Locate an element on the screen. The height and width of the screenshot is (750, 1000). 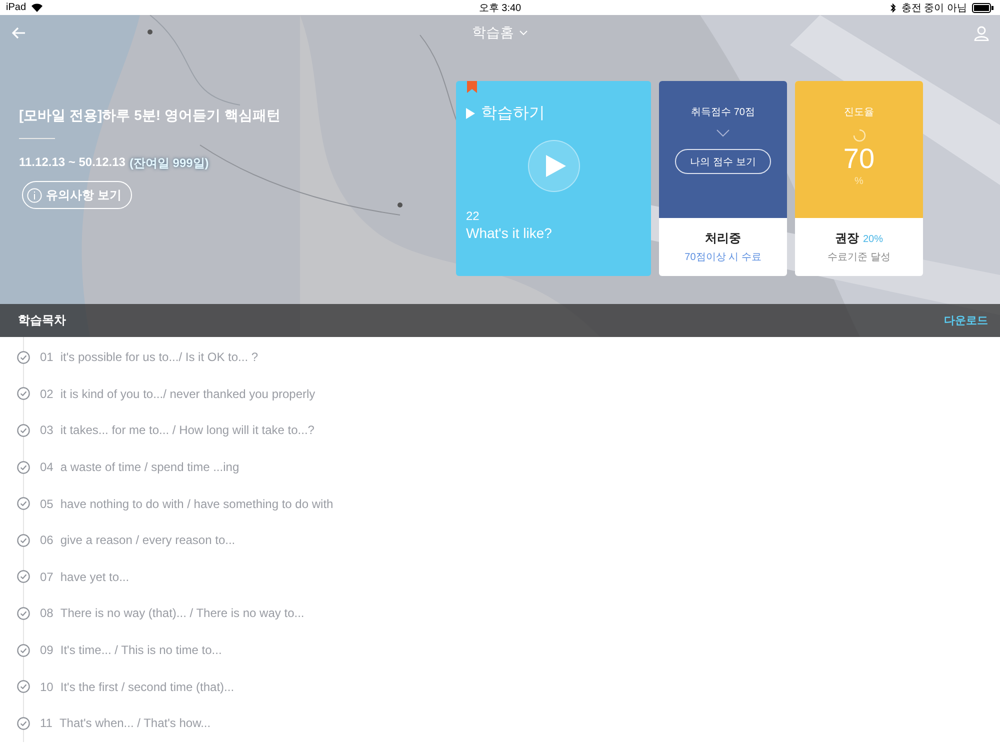
recommend-label: 권장 is located at coordinates (846, 238).